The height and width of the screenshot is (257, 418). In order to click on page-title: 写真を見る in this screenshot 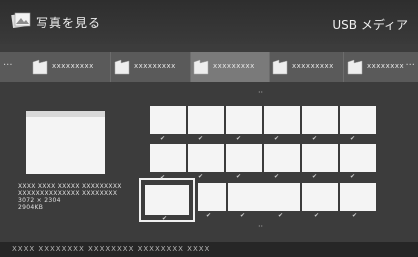, I will do `click(69, 23)`.